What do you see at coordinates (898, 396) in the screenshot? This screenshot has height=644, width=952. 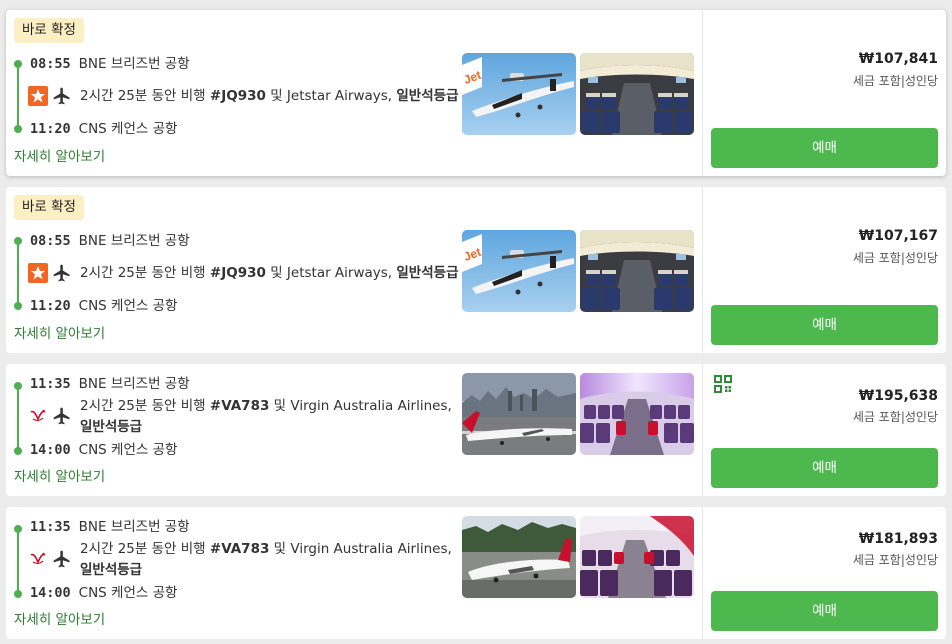 I see `price: ₩195,638` at bounding box center [898, 396].